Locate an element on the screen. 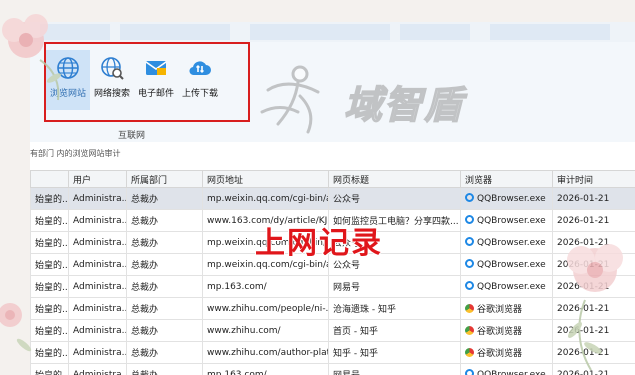 The width and height of the screenshot is (635, 375). table-header-row: 用户 所属部门 网页地址 网页标题 浏览器 审计时间 is located at coordinates (332, 179).